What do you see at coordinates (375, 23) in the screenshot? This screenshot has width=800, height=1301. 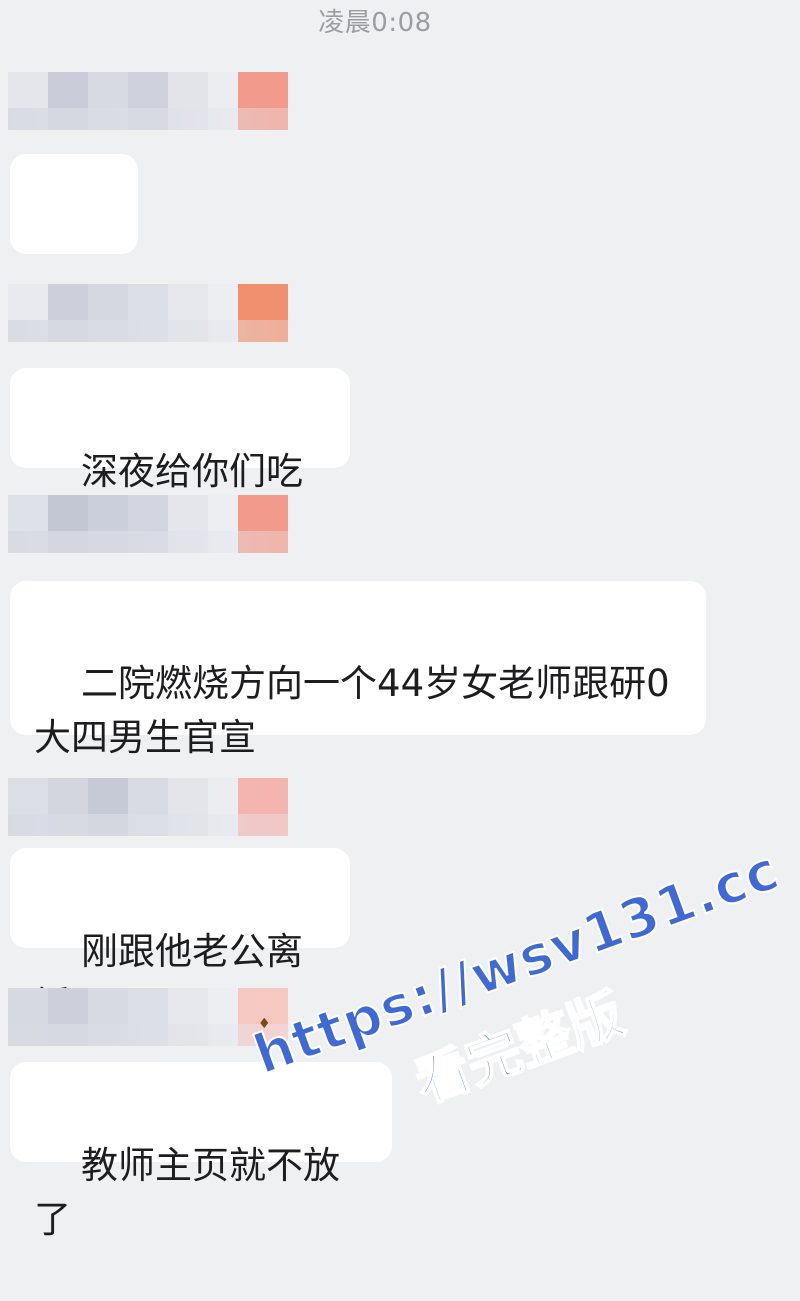 I see `chat-timestamp: 凌晨0:08` at bounding box center [375, 23].